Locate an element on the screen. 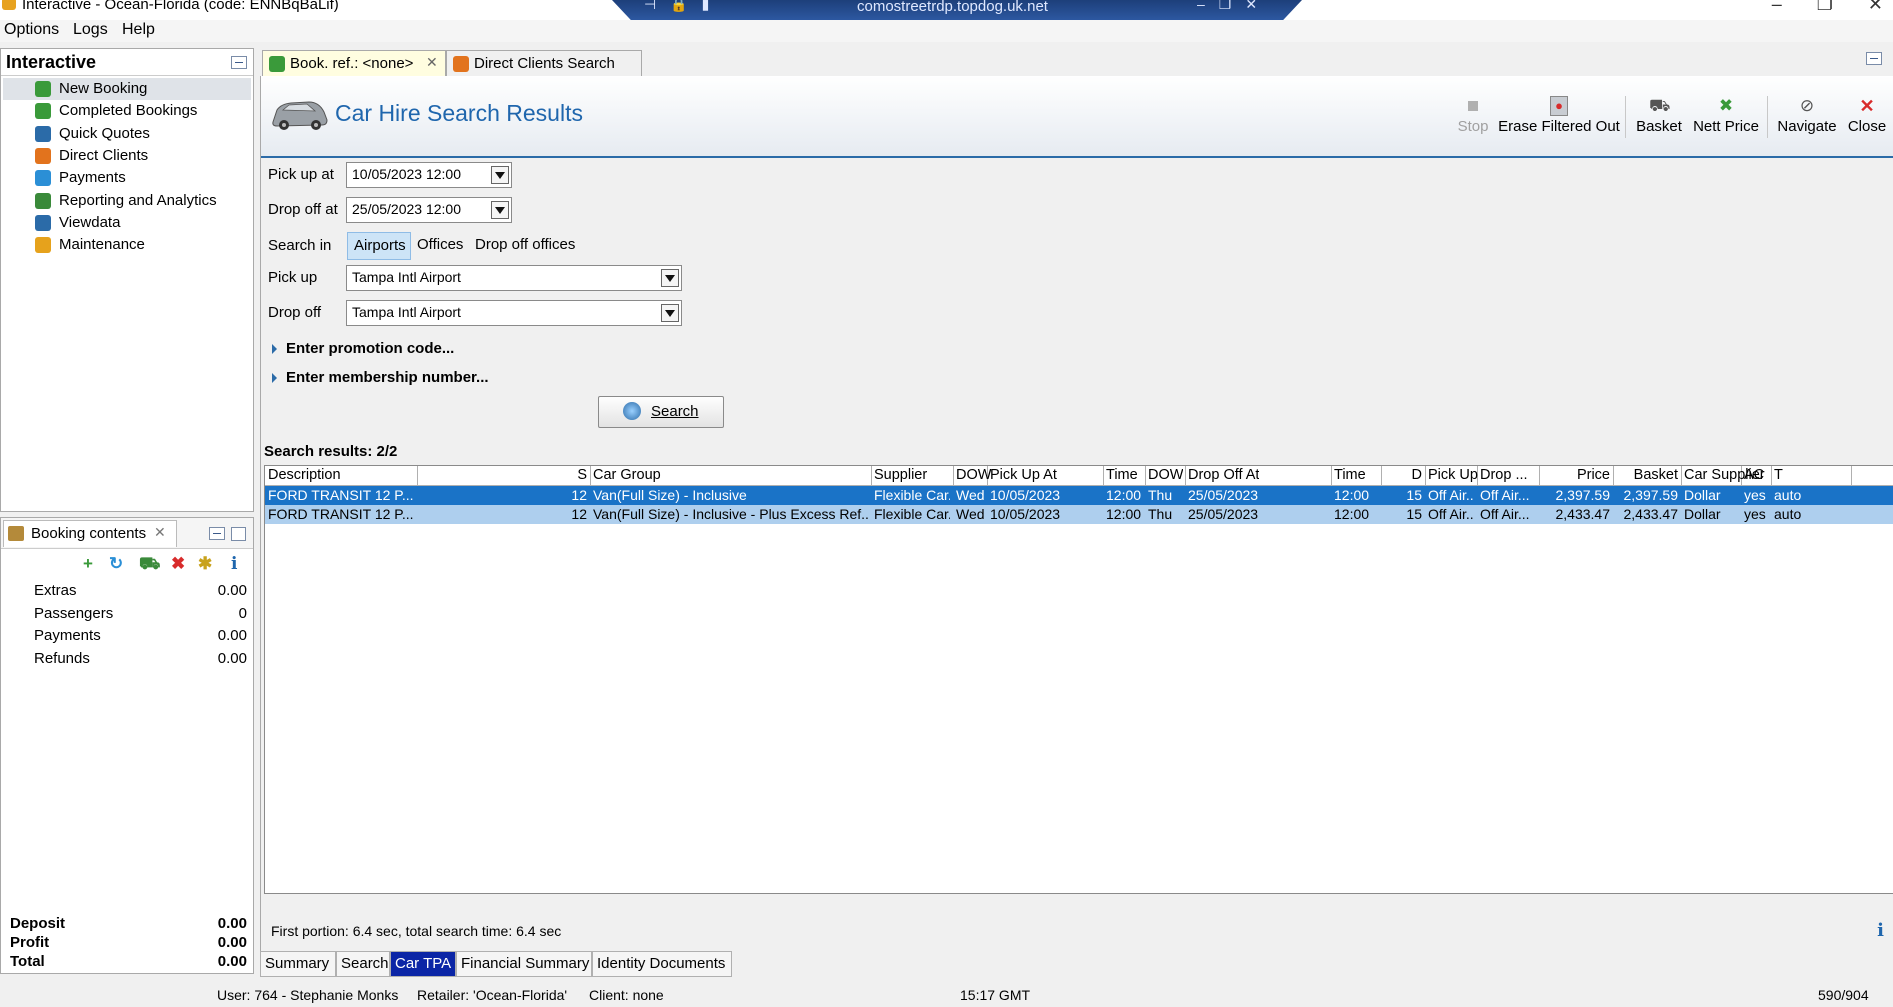 The height and width of the screenshot is (1007, 1893). bottom-tab: Identity Documents is located at coordinates (662, 964).